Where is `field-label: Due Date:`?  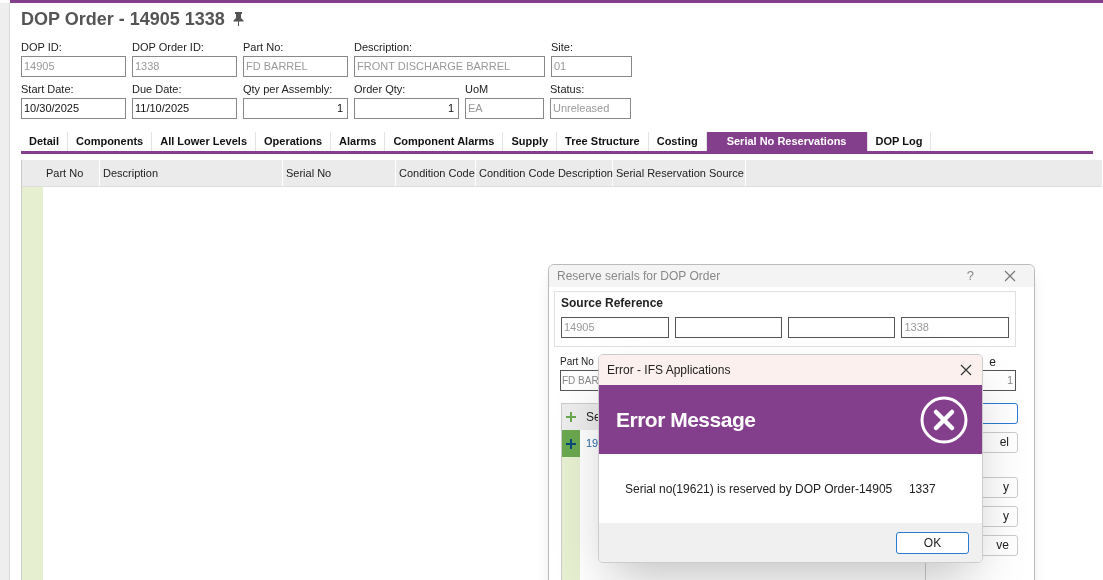 field-label: Due Date: is located at coordinates (157, 89).